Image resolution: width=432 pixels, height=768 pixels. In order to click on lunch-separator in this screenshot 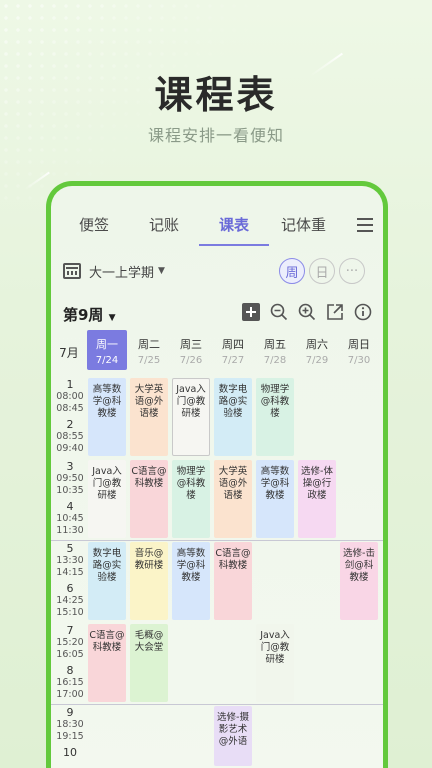, I will do `click(217, 540)`.